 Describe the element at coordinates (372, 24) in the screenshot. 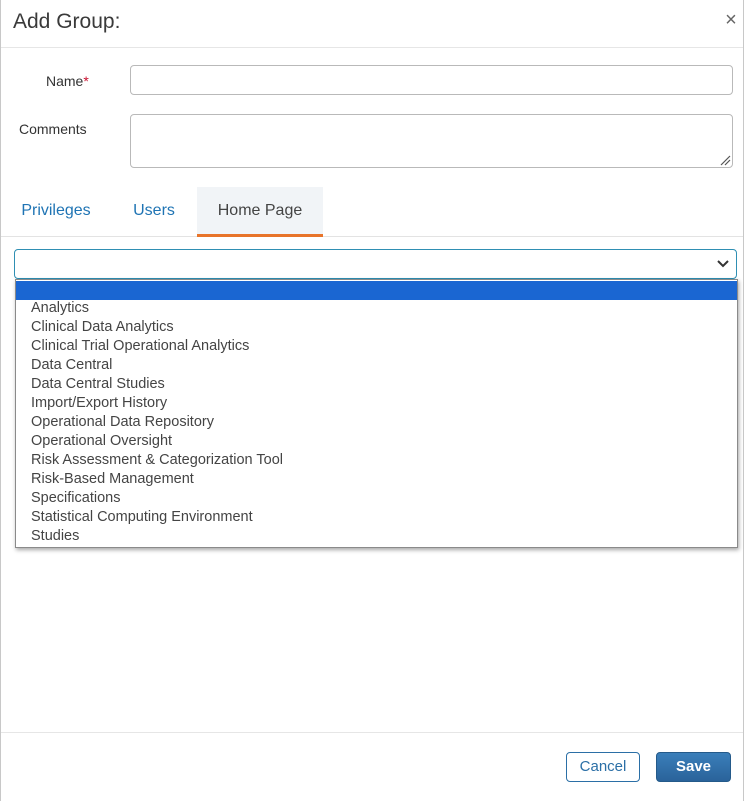

I see `dialog-header: Add Group: ×` at that location.